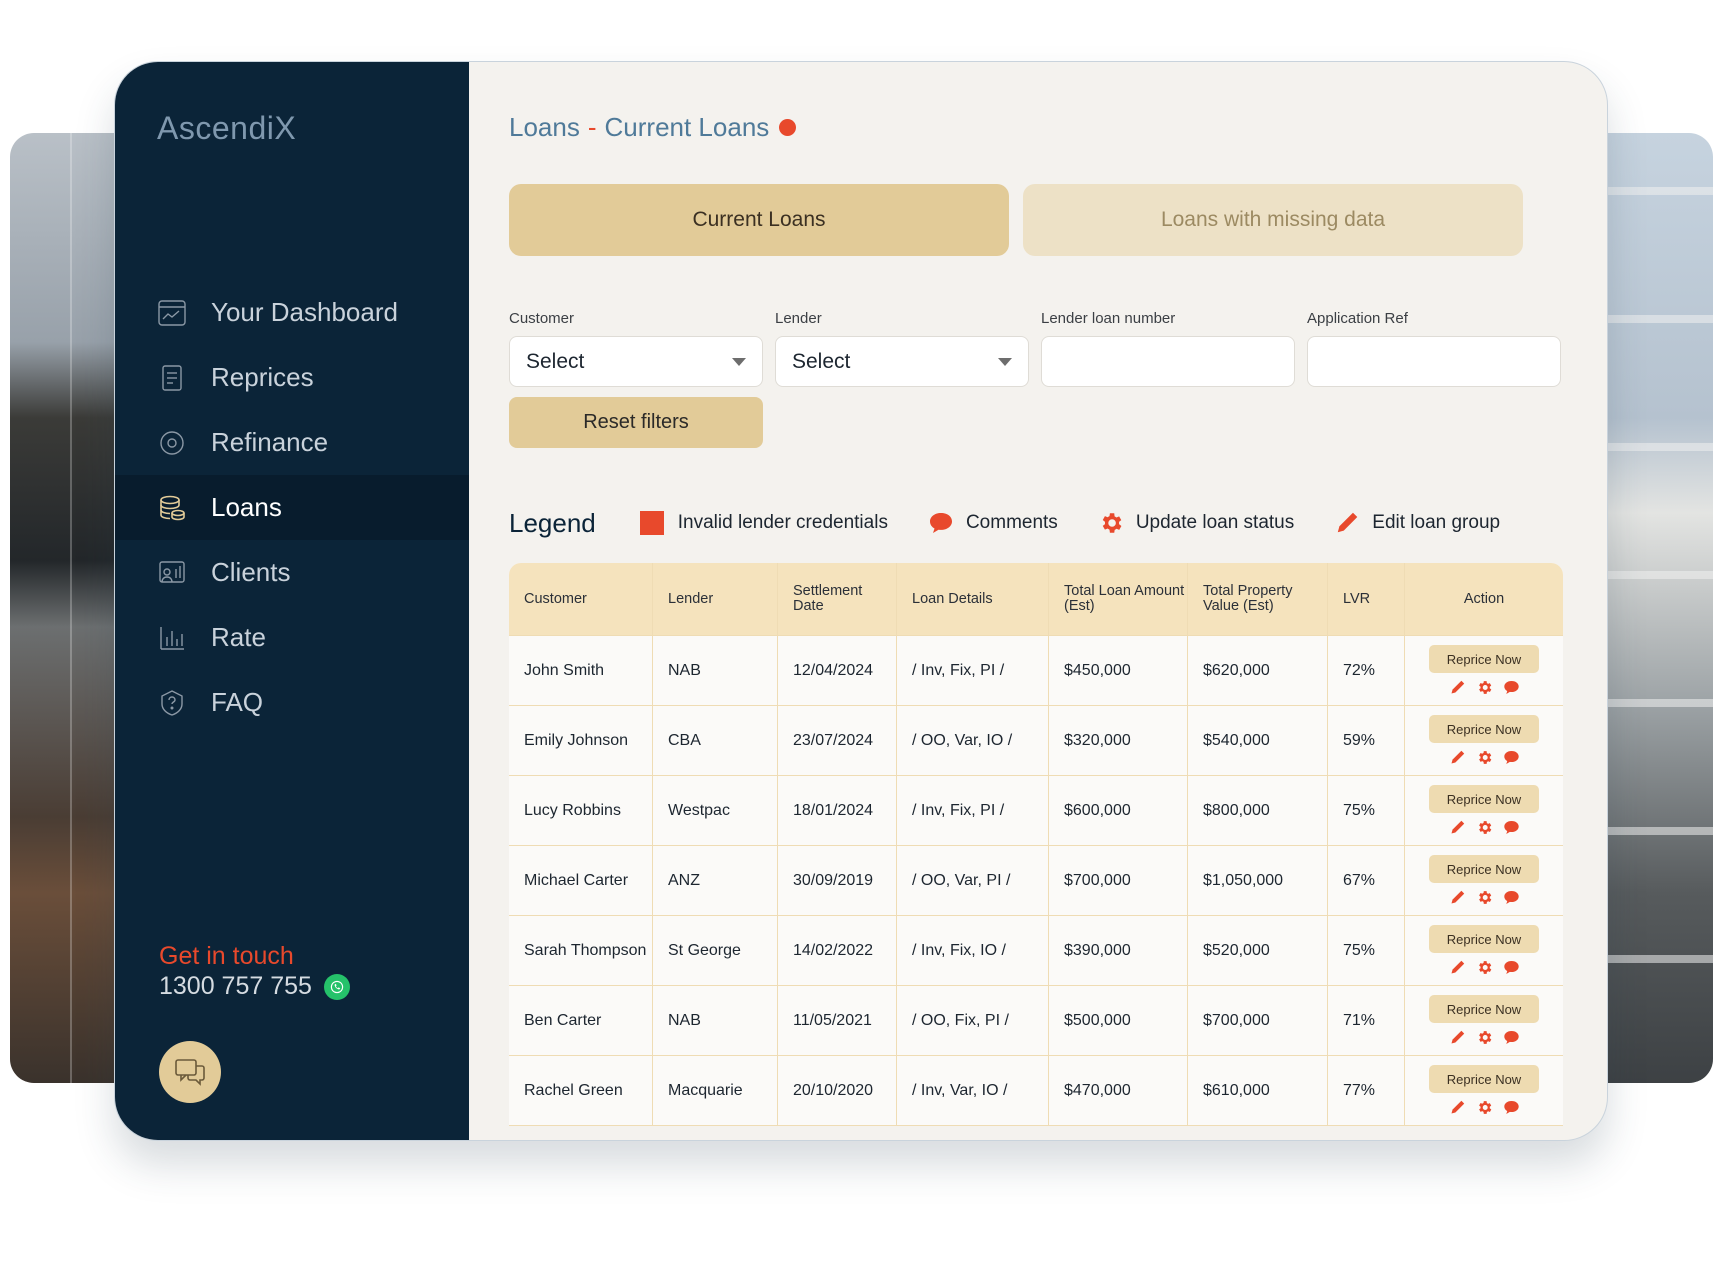 Image resolution: width=1713 pixels, height=1287 pixels. What do you see at coordinates (651, 523) in the screenshot?
I see `red-square-icon` at bounding box center [651, 523].